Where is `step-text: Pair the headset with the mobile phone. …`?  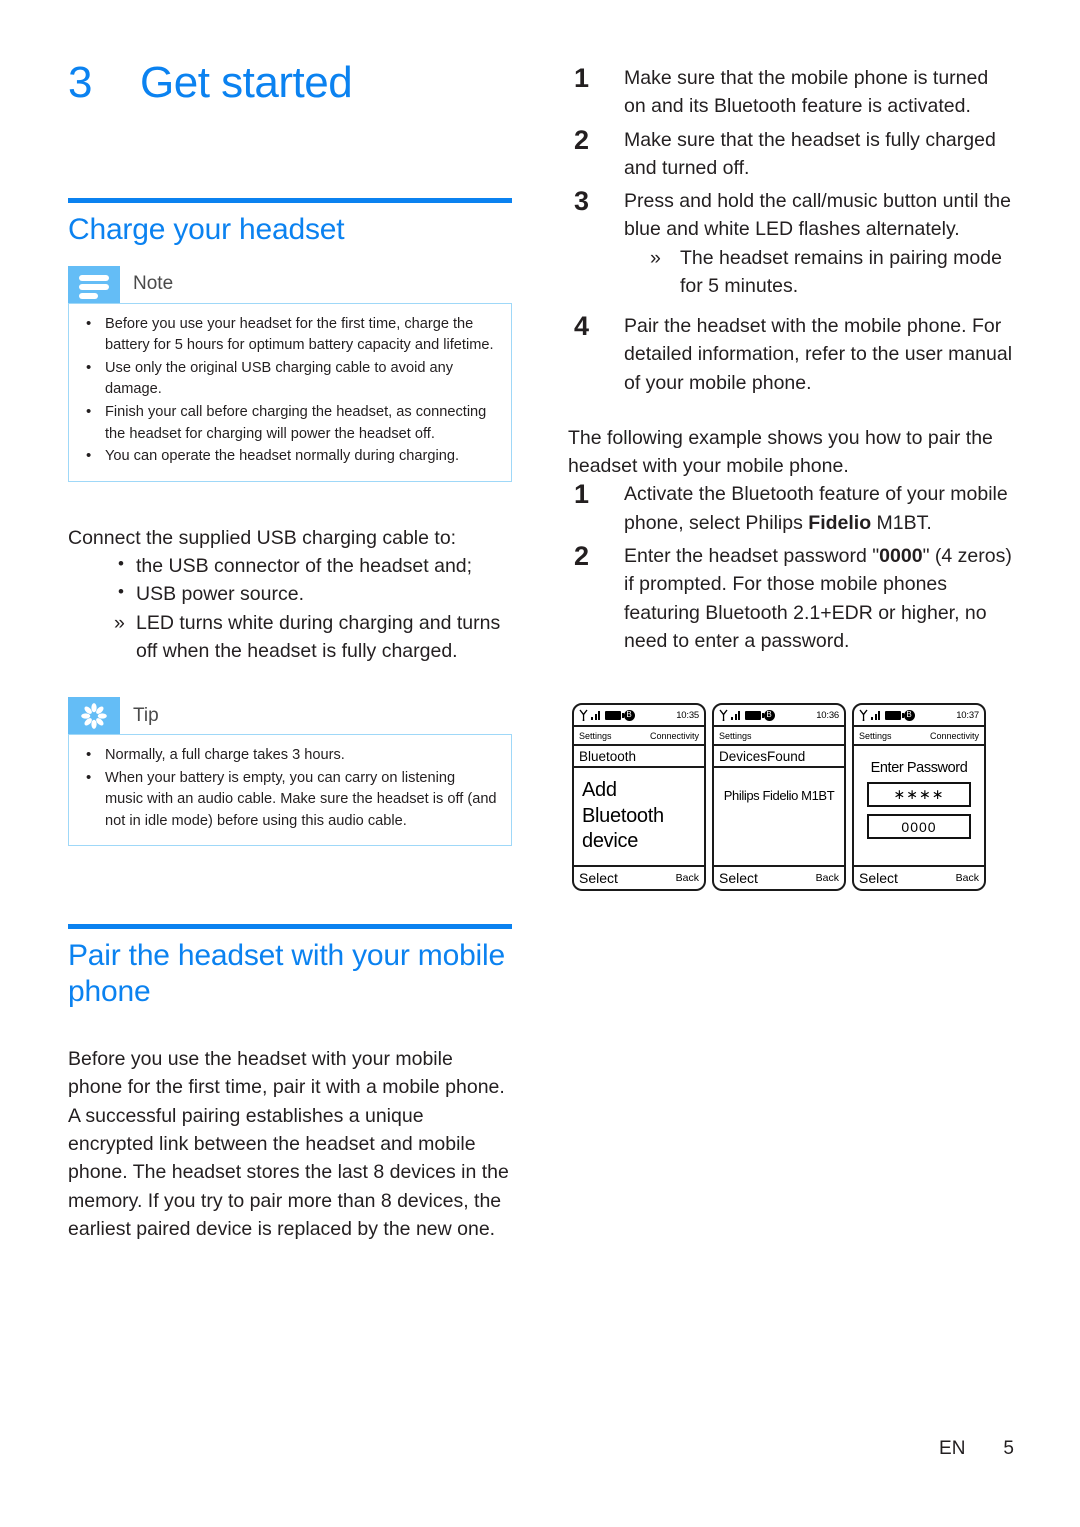
step-text: Pair the headset with the mobile phone. … is located at coordinates (818, 354).